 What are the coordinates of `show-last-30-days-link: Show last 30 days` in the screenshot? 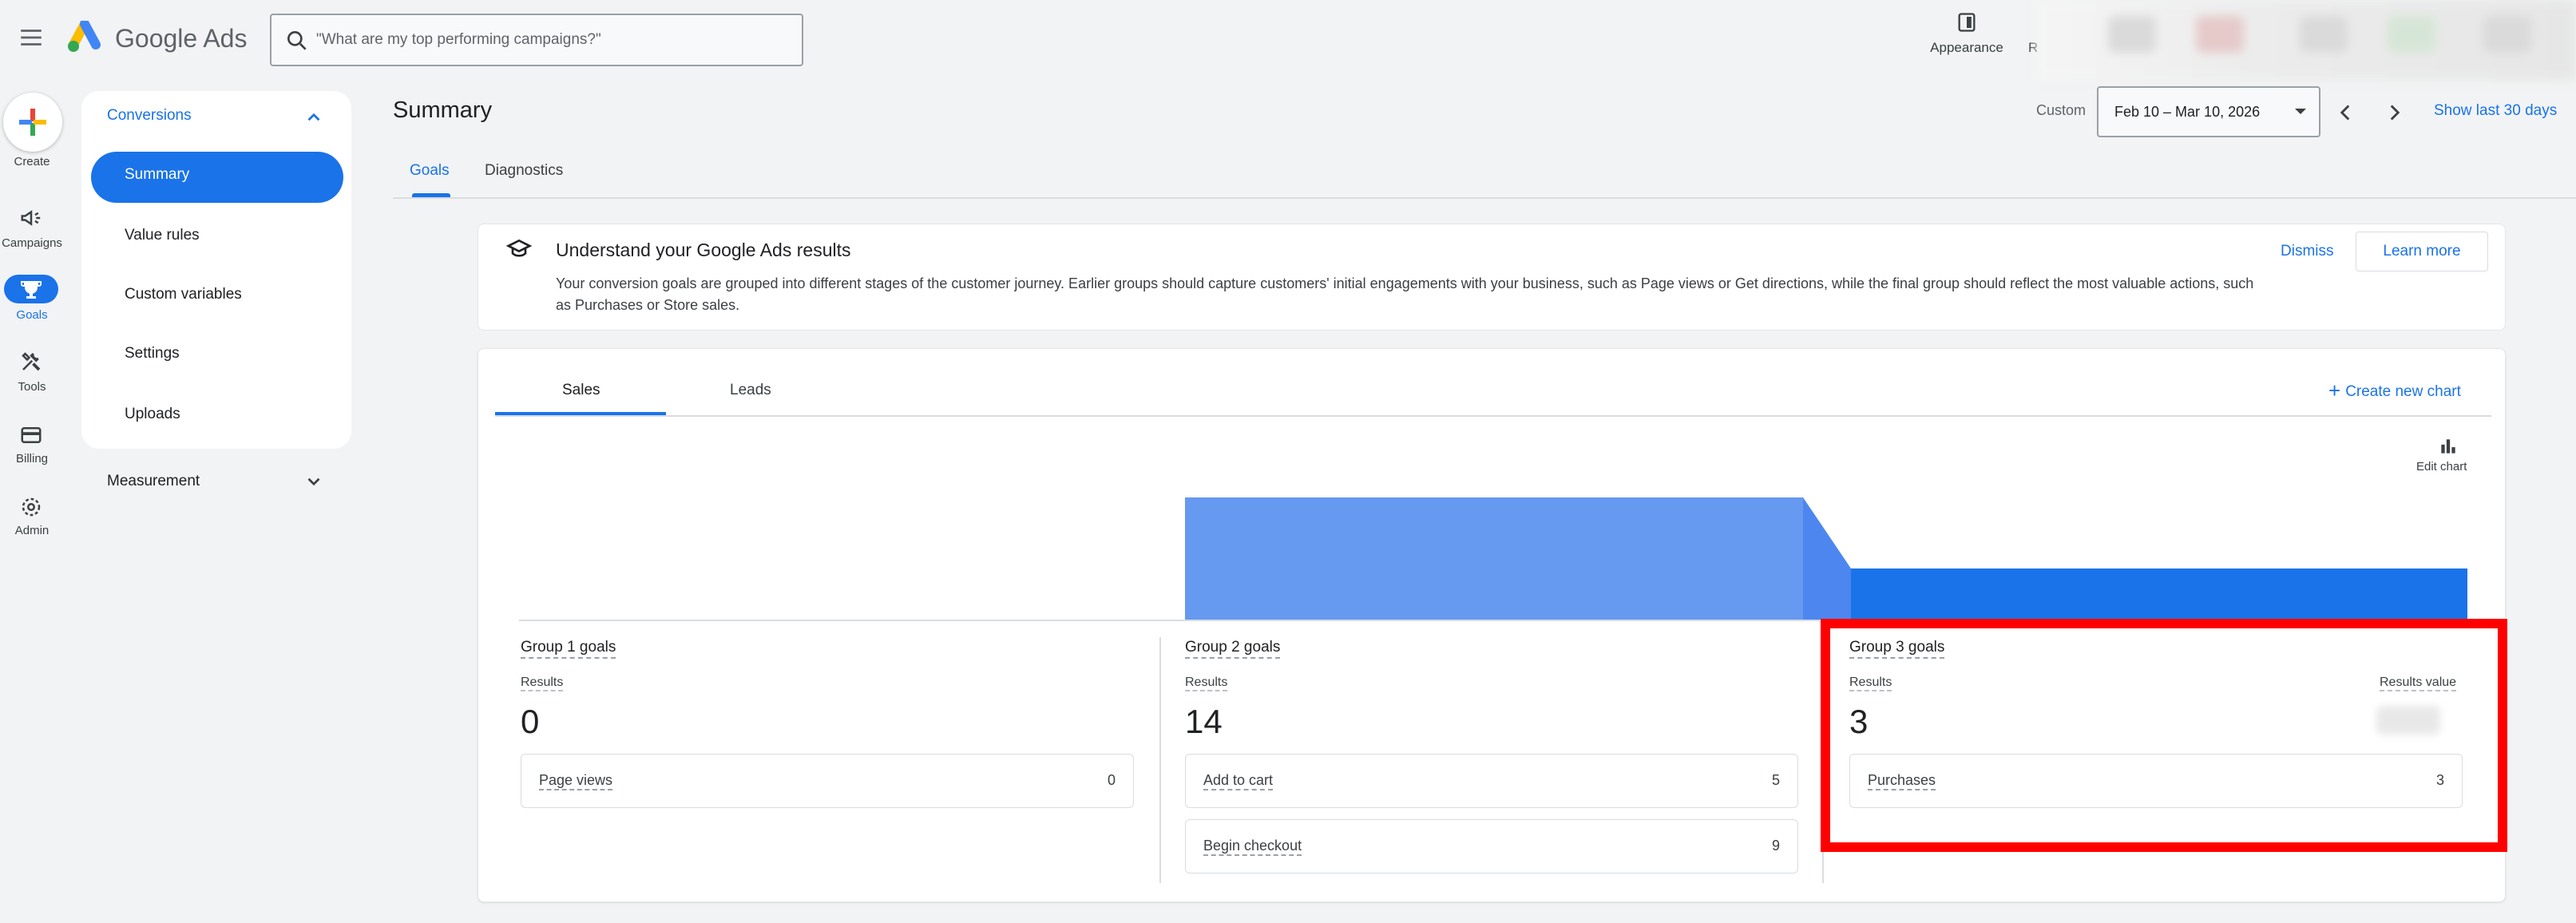 It's located at (2495, 111).